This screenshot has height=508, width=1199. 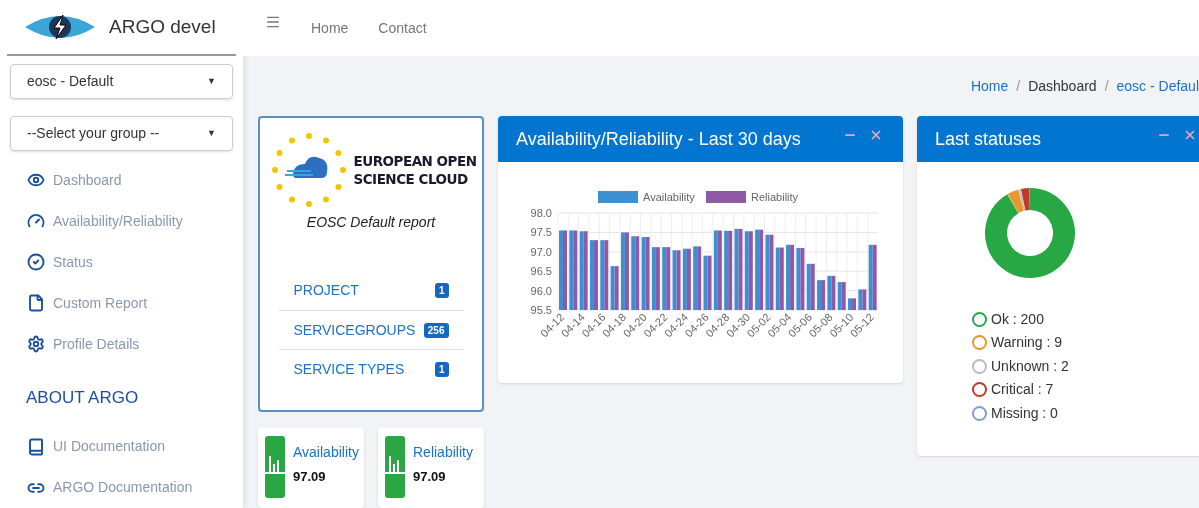 What do you see at coordinates (36, 303) in the screenshot?
I see `file-icon` at bounding box center [36, 303].